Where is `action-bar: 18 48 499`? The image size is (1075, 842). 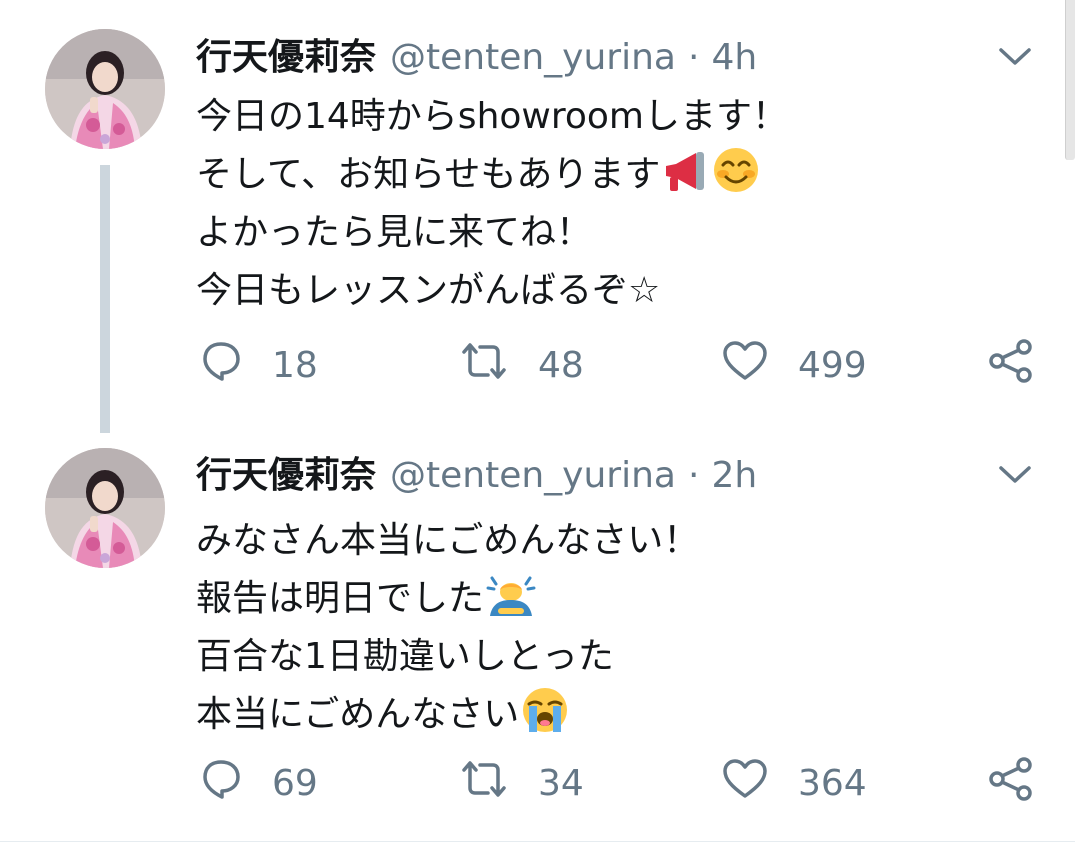
action-bar: 18 48 499 is located at coordinates (621, 365).